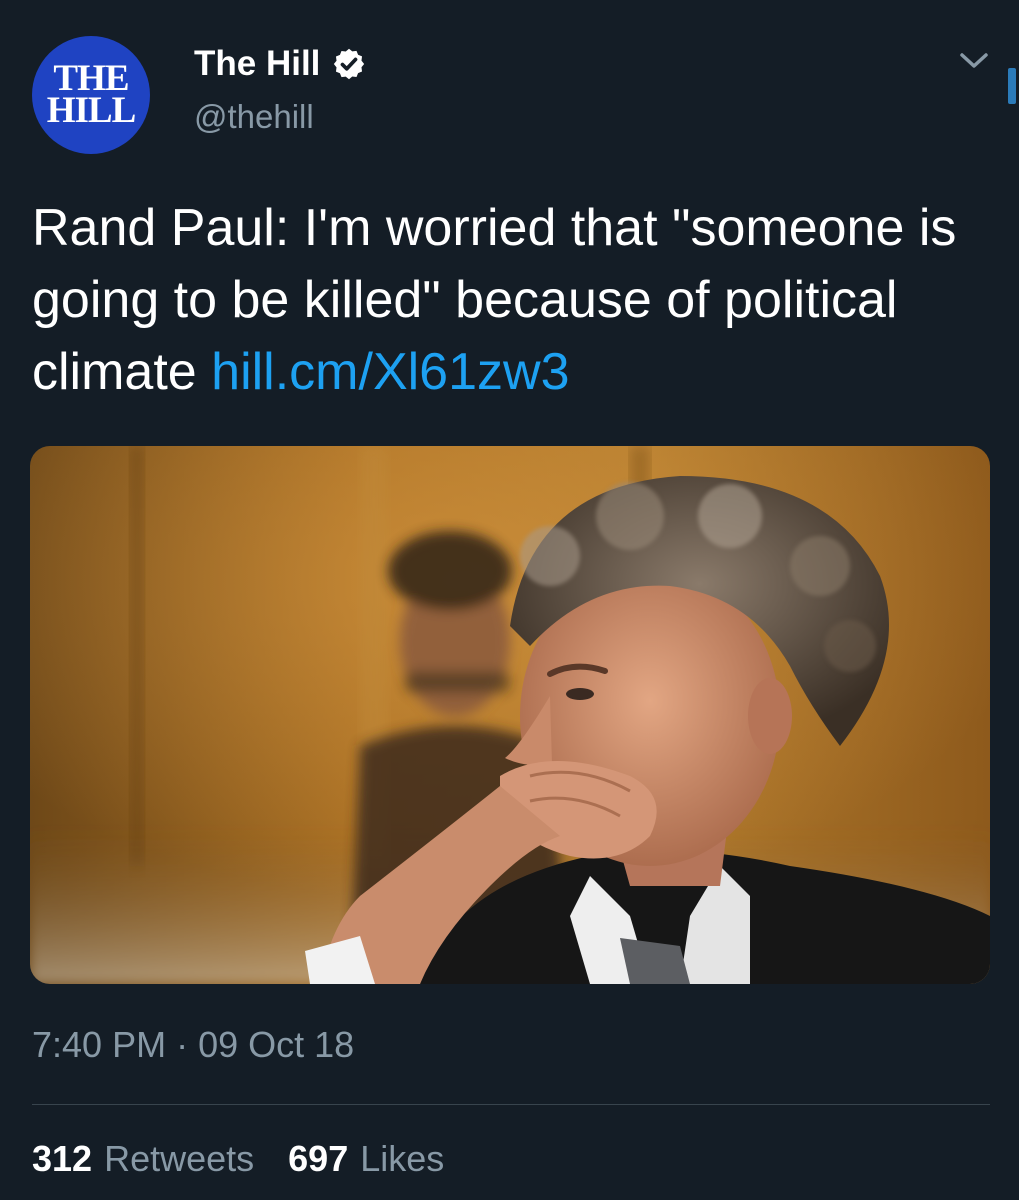 The image size is (1019, 1200). What do you see at coordinates (511, 1104) in the screenshot?
I see `divider` at bounding box center [511, 1104].